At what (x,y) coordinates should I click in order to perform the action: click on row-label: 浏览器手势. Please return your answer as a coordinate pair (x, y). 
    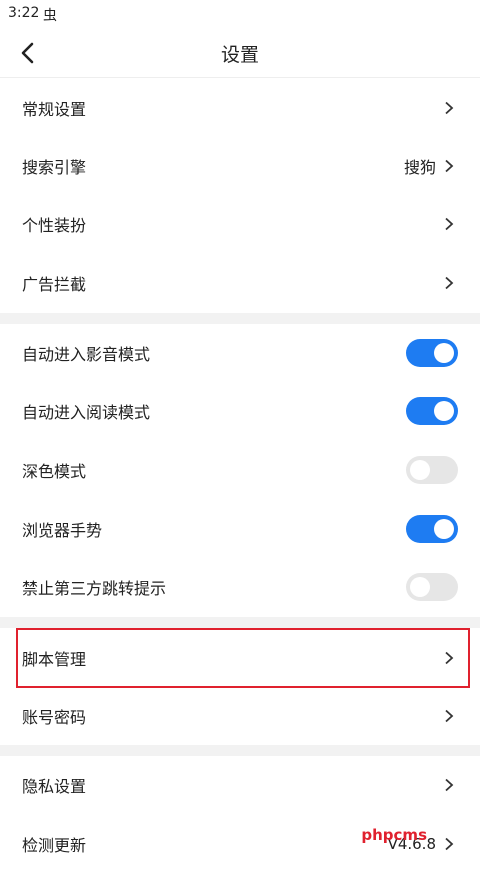
    Looking at the image, I should click on (62, 530).